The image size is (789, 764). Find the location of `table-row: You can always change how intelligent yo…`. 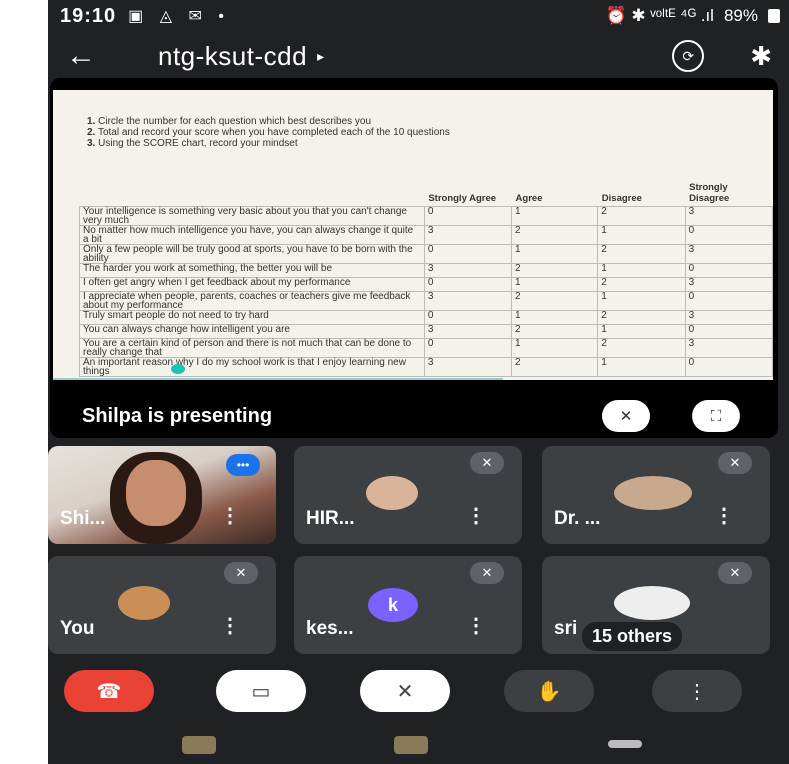

table-row: You can always change how intelligent yo… is located at coordinates (426, 331).